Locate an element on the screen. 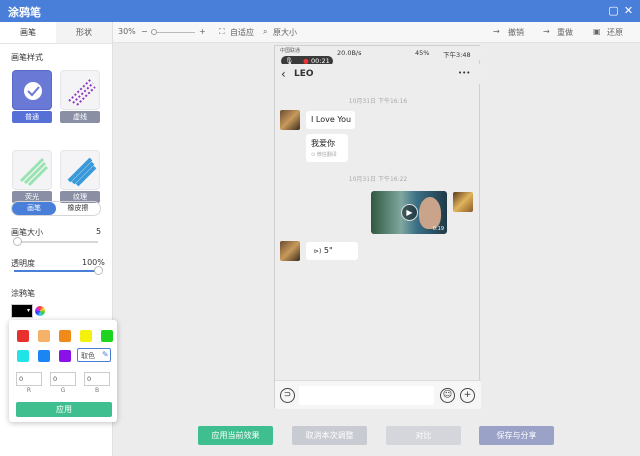 The width and height of the screenshot is (640, 456). brush-normal: 普通 is located at coordinates (32, 97).